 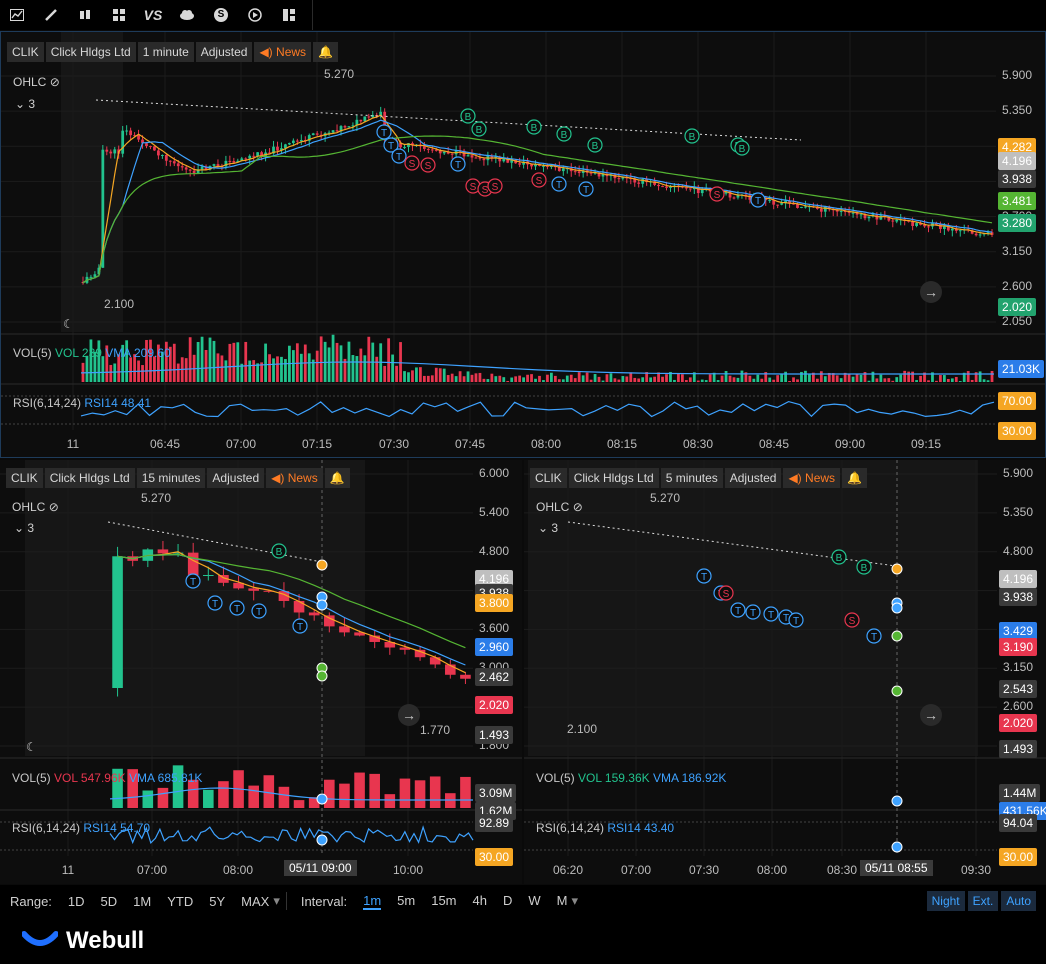 I want to click on cloud-icon, so click(x=187, y=15).